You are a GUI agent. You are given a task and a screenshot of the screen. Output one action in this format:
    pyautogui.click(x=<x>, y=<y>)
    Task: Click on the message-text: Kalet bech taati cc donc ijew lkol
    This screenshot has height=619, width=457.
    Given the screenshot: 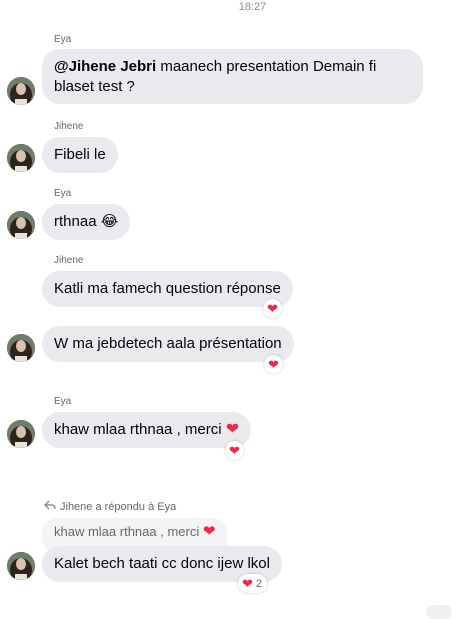 What is the action you would take?
    pyautogui.click(x=162, y=563)
    